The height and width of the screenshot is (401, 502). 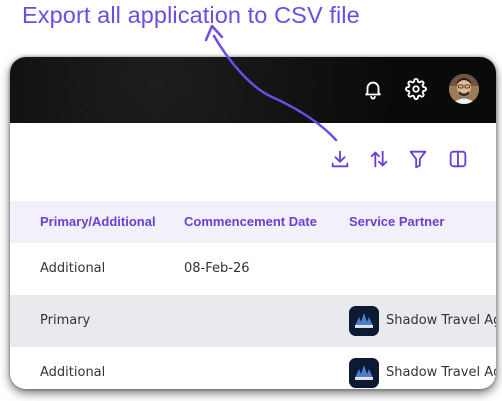 I want to click on bell-icon, so click(x=373, y=89).